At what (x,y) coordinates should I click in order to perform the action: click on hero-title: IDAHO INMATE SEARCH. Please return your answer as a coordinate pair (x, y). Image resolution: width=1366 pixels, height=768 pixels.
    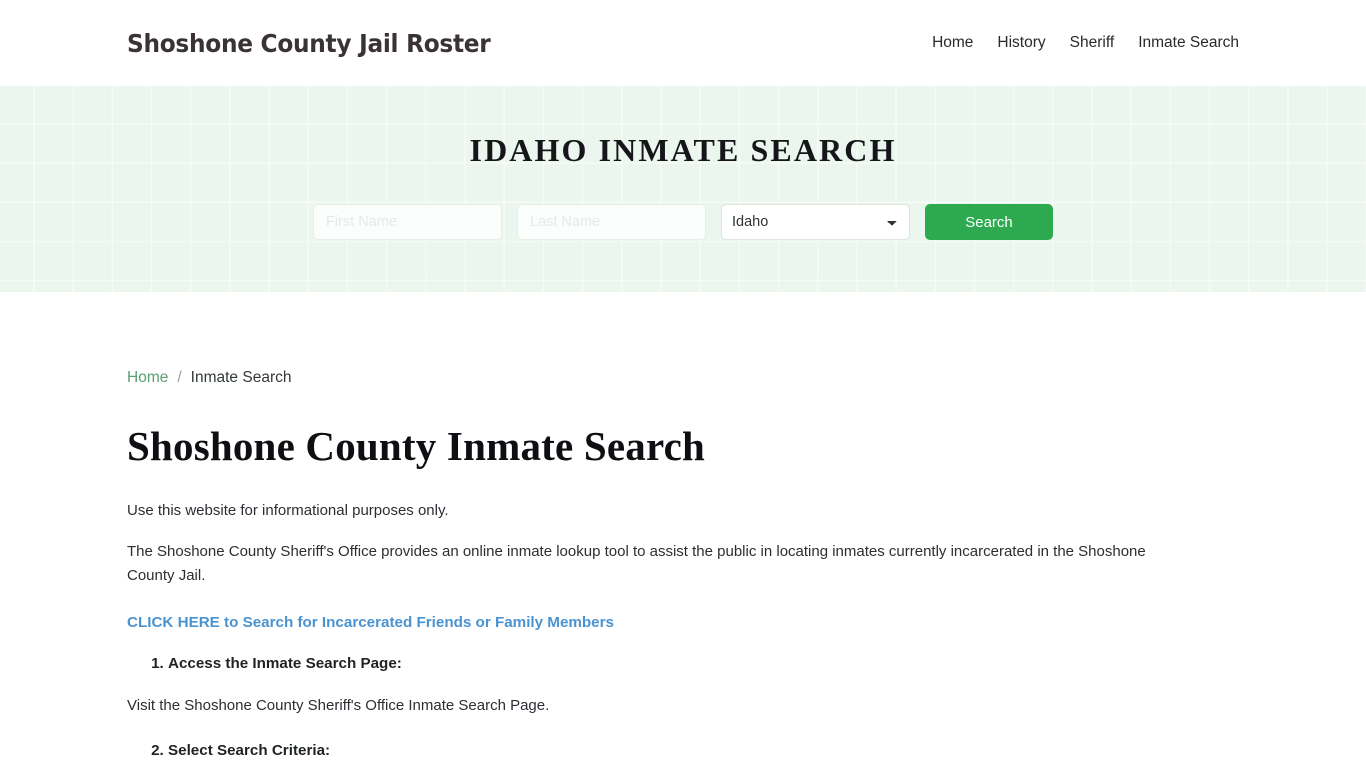
    Looking at the image, I should click on (683, 150).